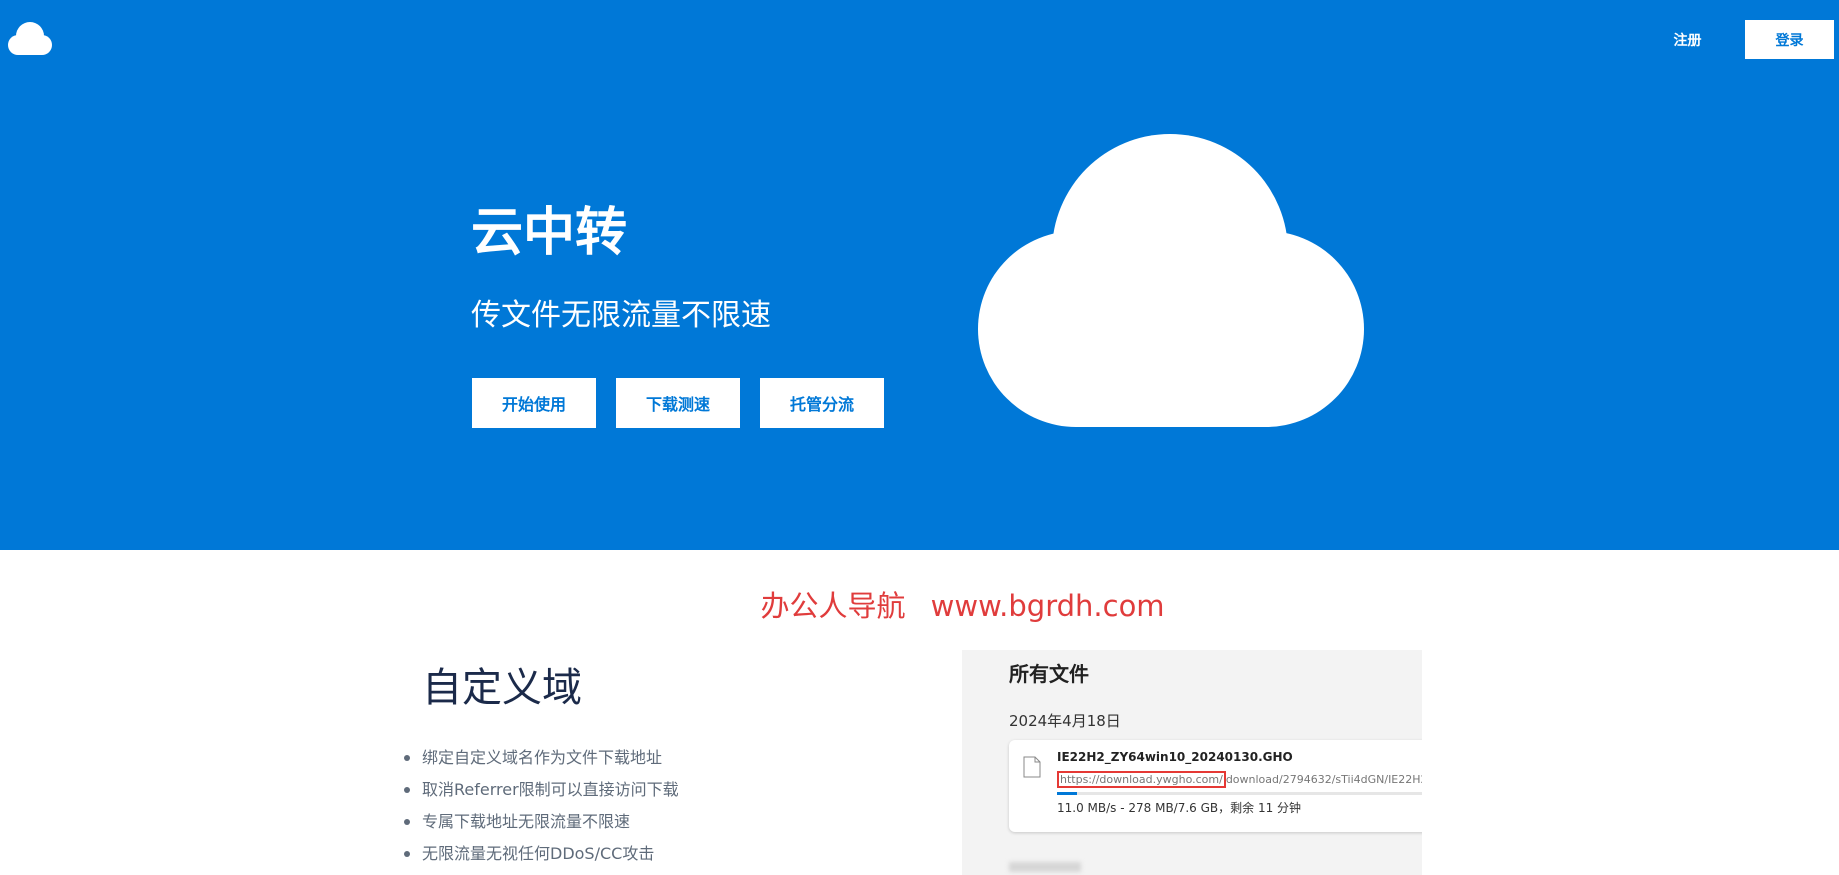 The image size is (1839, 875). What do you see at coordinates (1141, 779) in the screenshot?
I see `url-highlight: https://download.ywgho.com/` at bounding box center [1141, 779].